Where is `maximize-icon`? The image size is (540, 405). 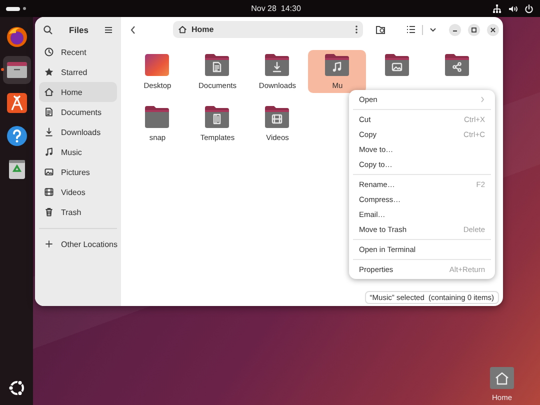
maximize-icon is located at coordinates (474, 29).